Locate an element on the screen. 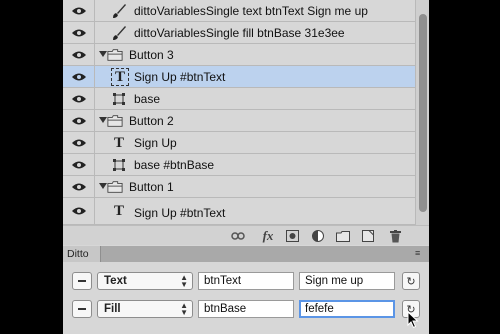 The height and width of the screenshot is (334, 500). scrollbar-thumb is located at coordinates (423, 113).